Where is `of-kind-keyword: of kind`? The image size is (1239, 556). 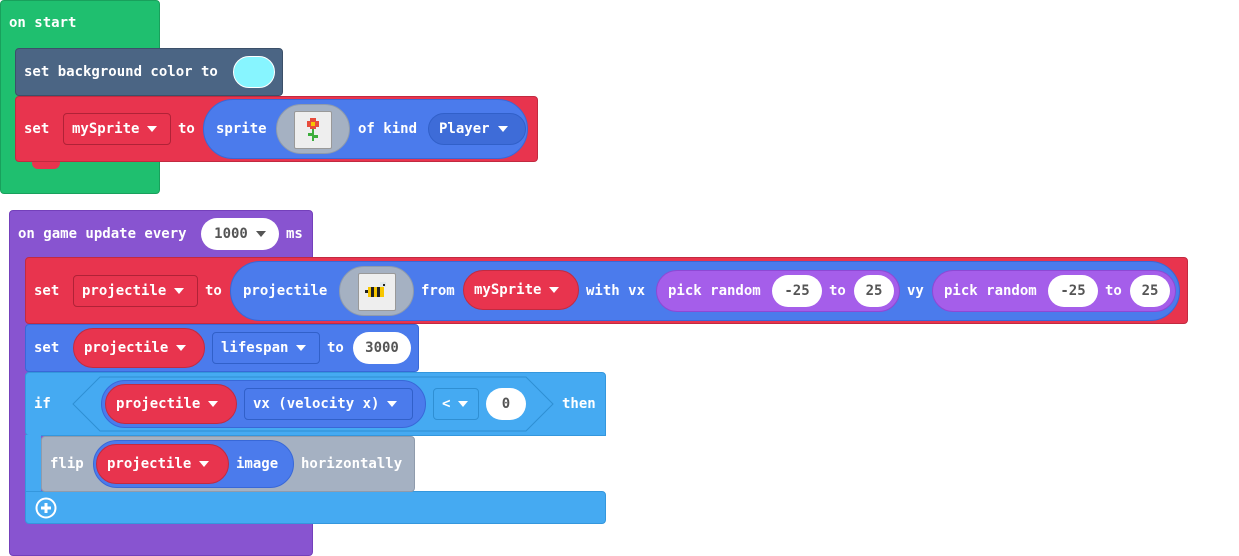
of-kind-keyword: of kind is located at coordinates (388, 129).